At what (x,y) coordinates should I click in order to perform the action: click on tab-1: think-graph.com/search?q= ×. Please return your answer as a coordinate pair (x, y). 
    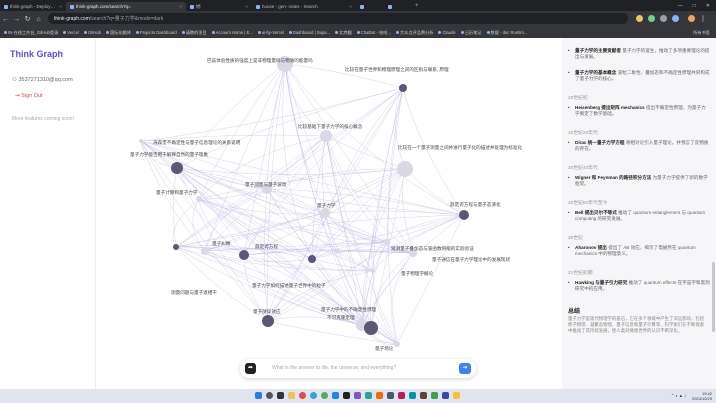
    Looking at the image, I should click on (126, 6).